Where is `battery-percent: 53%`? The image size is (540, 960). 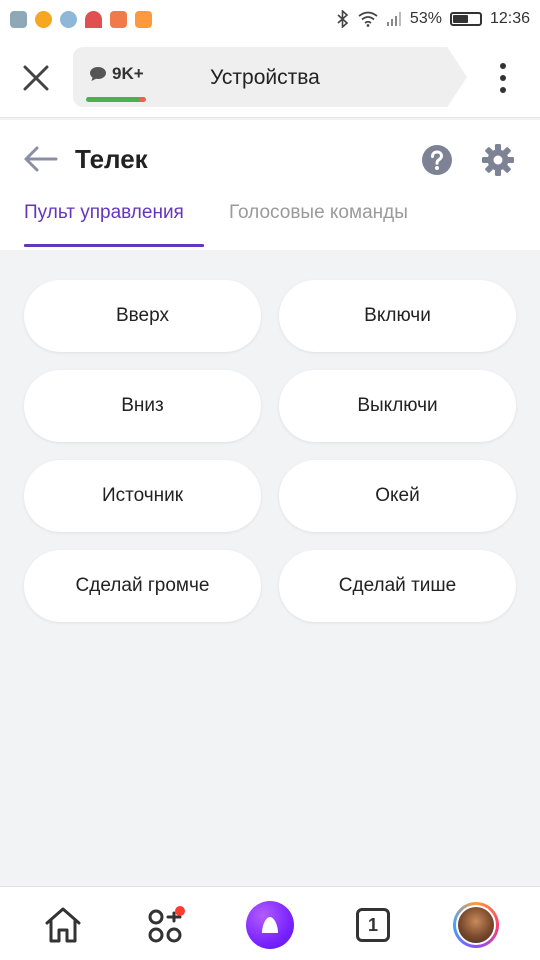
battery-percent: 53% is located at coordinates (425, 18).